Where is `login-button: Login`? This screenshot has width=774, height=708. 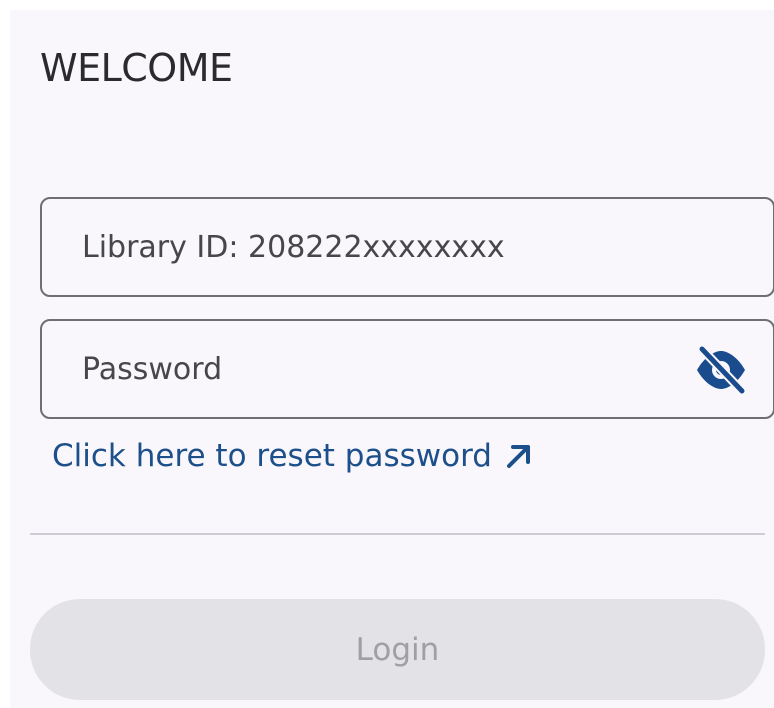 login-button: Login is located at coordinates (397, 649).